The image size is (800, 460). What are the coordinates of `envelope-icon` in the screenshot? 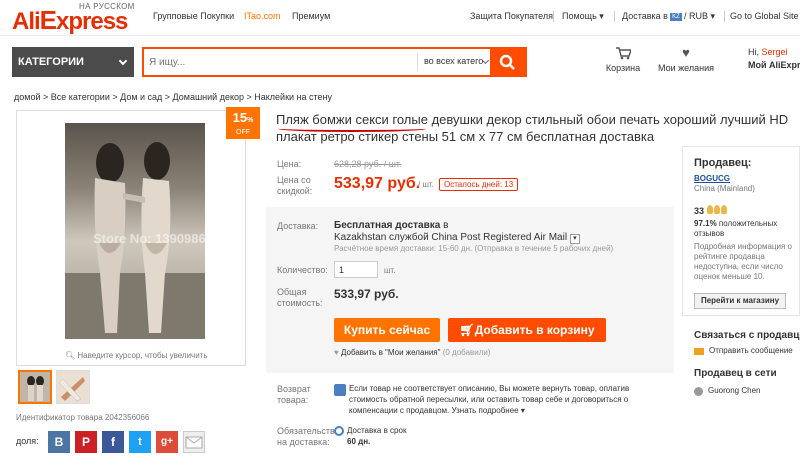 It's located at (194, 442).